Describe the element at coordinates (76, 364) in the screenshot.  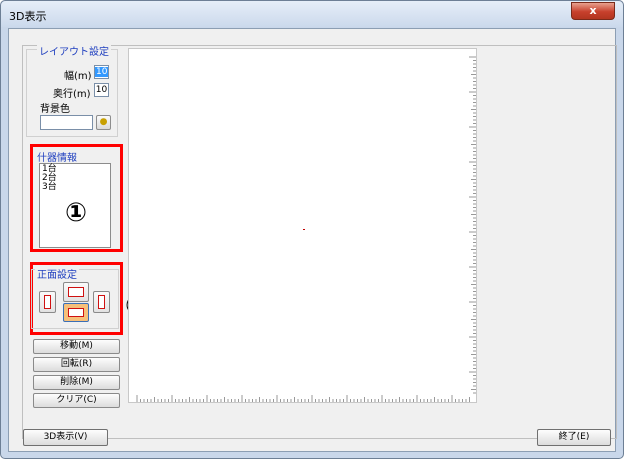
I see `rotate-button: 回転(R)` at that location.